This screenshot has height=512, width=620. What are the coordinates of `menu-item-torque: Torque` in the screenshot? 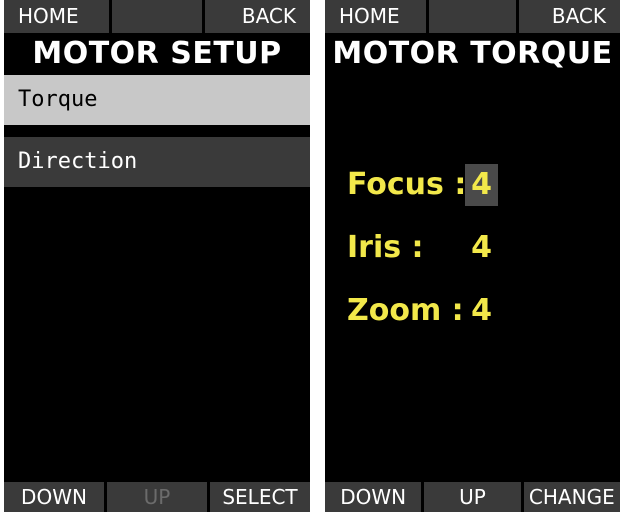 It's located at (157, 100).